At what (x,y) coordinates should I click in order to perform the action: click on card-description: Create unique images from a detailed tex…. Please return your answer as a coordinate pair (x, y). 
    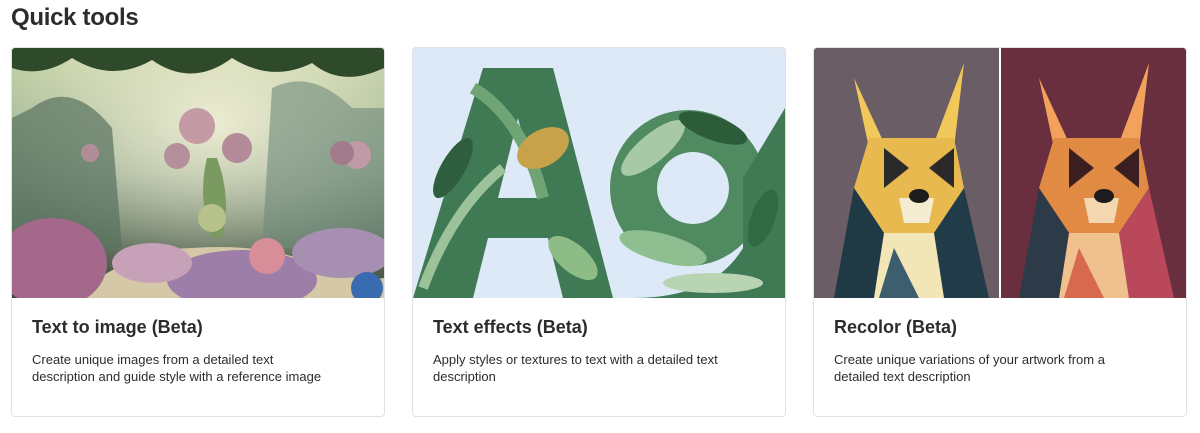
    Looking at the image, I should click on (177, 368).